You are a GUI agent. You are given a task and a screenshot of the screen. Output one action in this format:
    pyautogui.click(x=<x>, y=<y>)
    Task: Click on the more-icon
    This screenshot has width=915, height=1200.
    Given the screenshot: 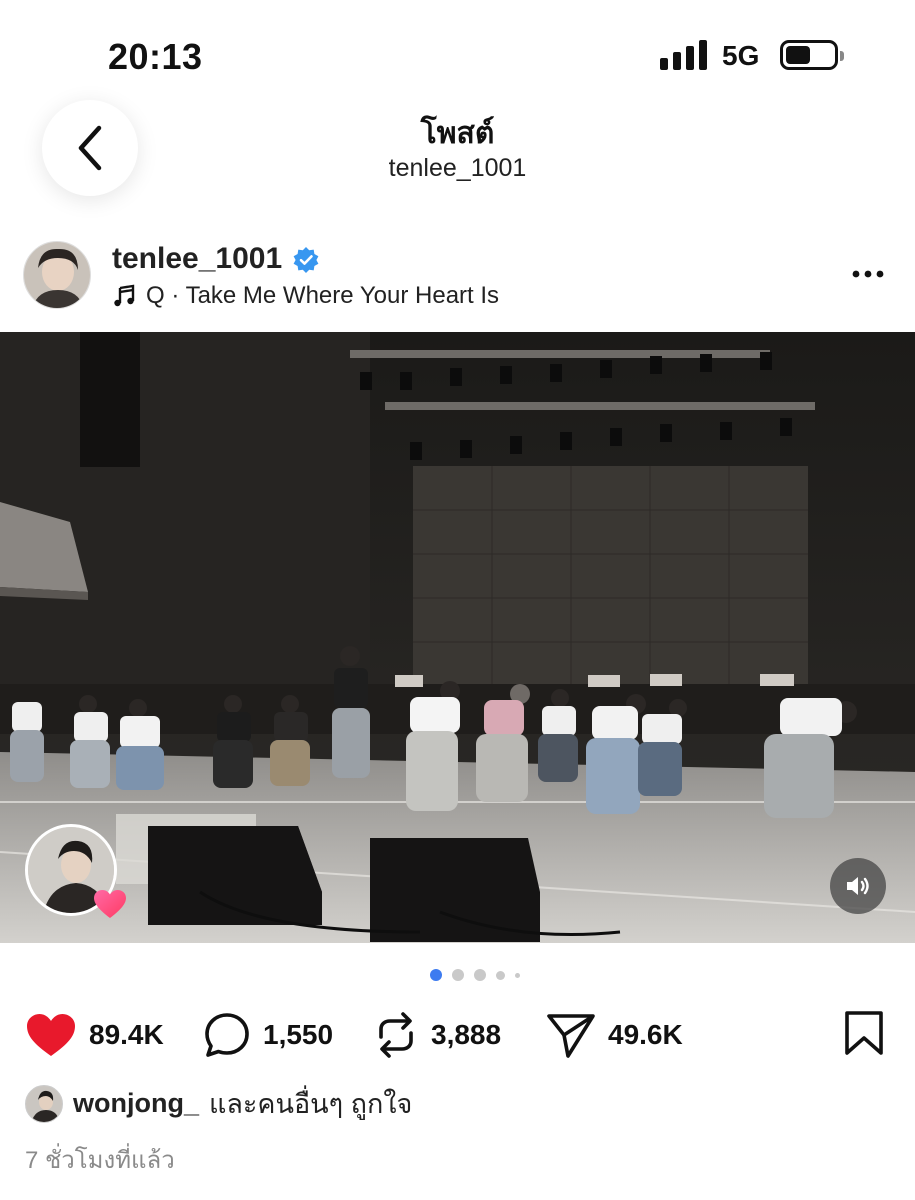 What is the action you would take?
    pyautogui.click(x=868, y=274)
    